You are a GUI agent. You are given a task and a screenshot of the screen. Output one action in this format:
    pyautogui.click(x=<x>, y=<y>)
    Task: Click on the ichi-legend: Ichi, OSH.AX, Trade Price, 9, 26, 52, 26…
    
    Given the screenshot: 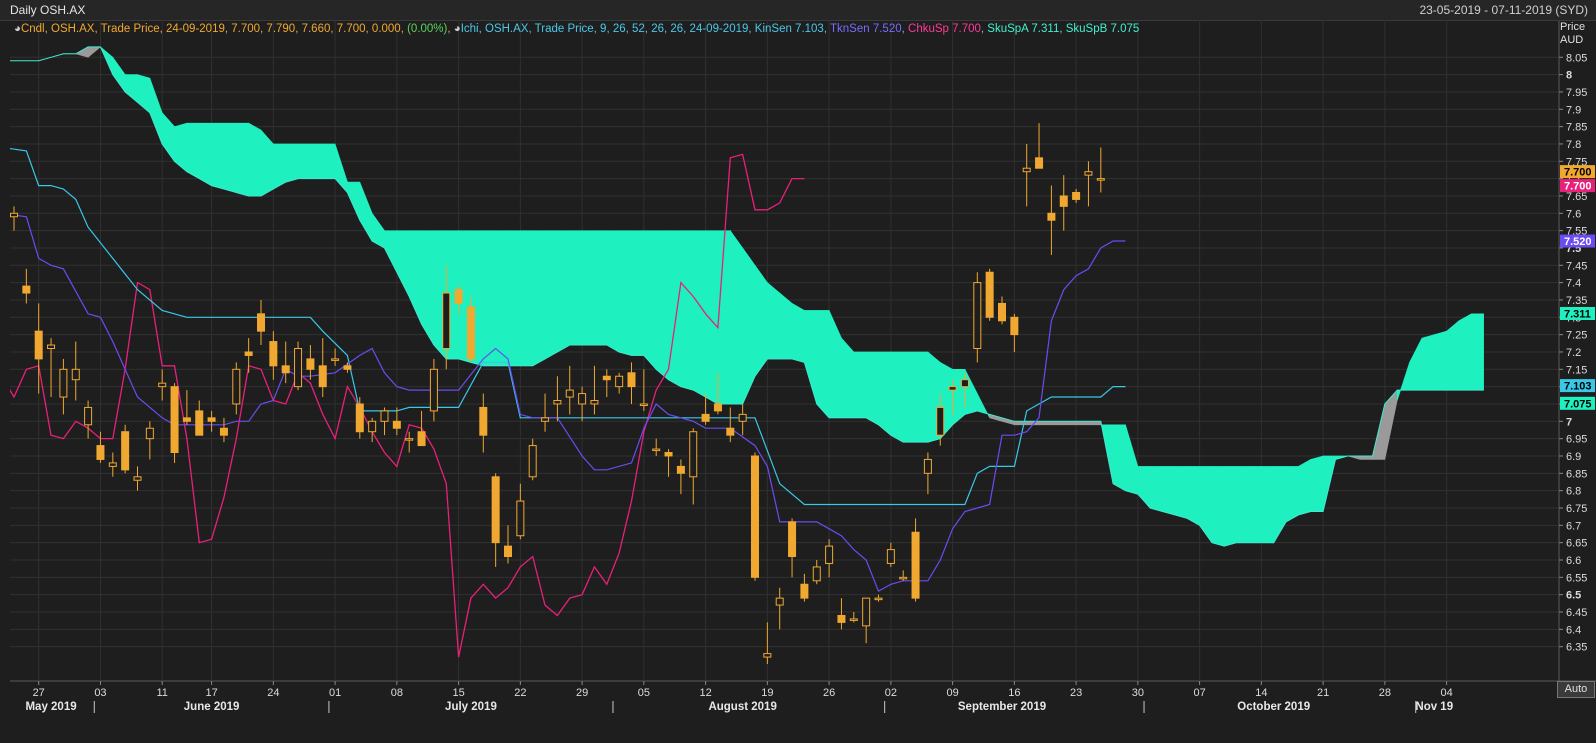 What is the action you would take?
    pyautogui.click(x=645, y=29)
    